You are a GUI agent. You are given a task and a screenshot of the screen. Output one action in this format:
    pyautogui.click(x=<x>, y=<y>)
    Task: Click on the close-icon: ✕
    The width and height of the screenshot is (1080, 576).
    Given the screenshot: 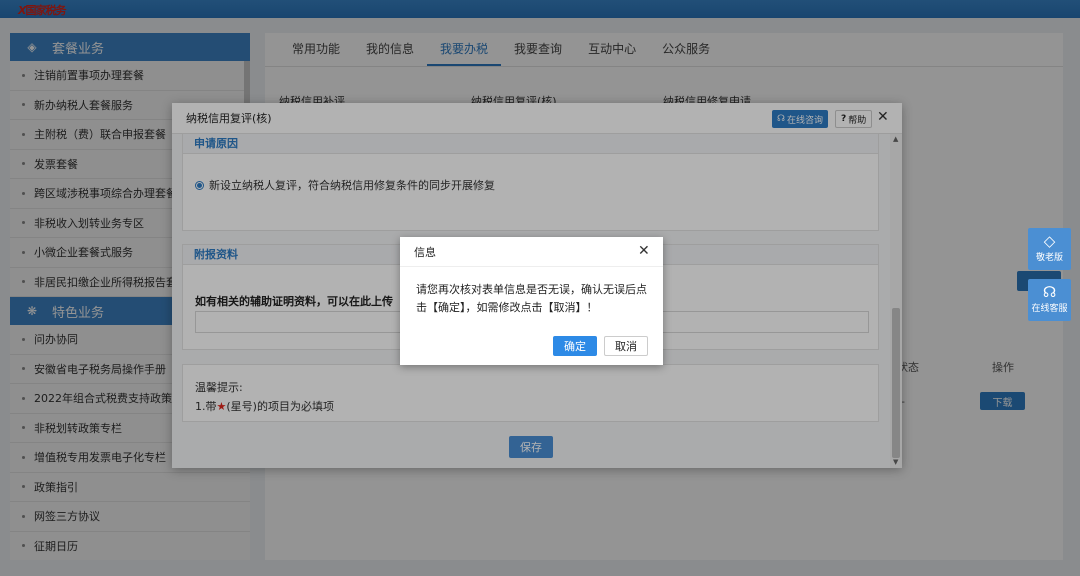 What is the action you would take?
    pyautogui.click(x=644, y=251)
    